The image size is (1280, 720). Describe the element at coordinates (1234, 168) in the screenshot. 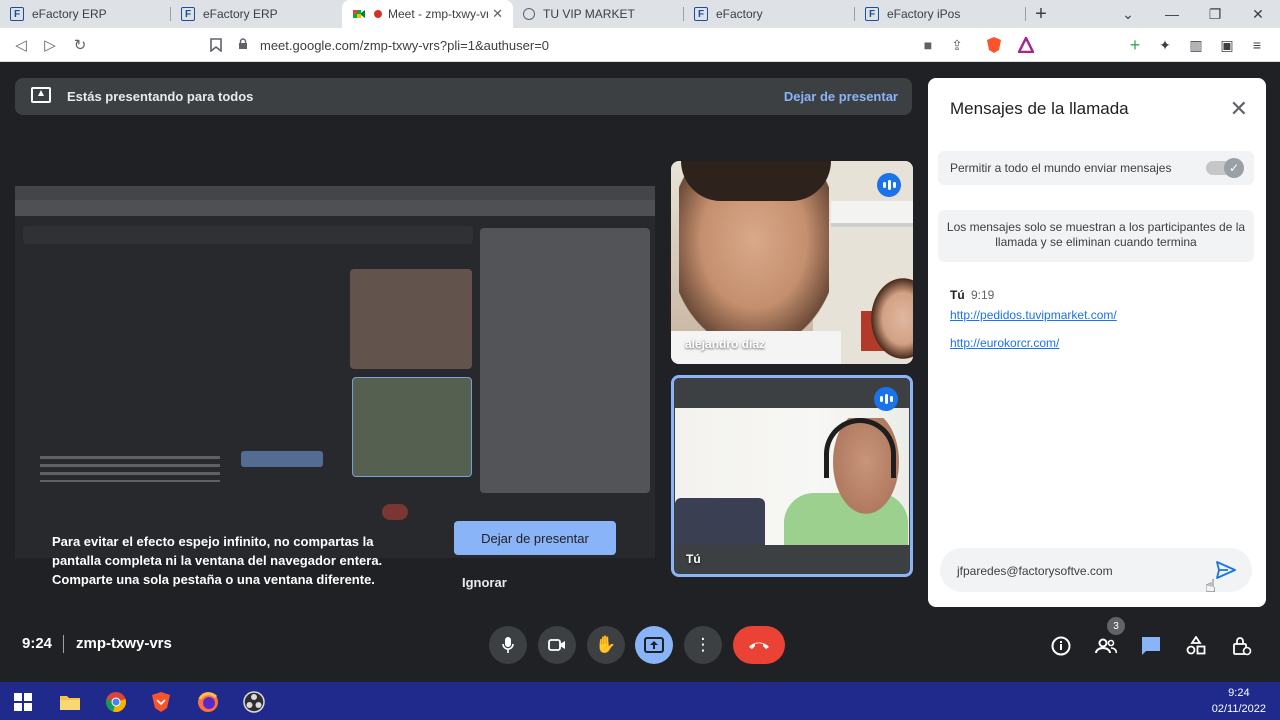

I see `check-icon: ✓` at that location.